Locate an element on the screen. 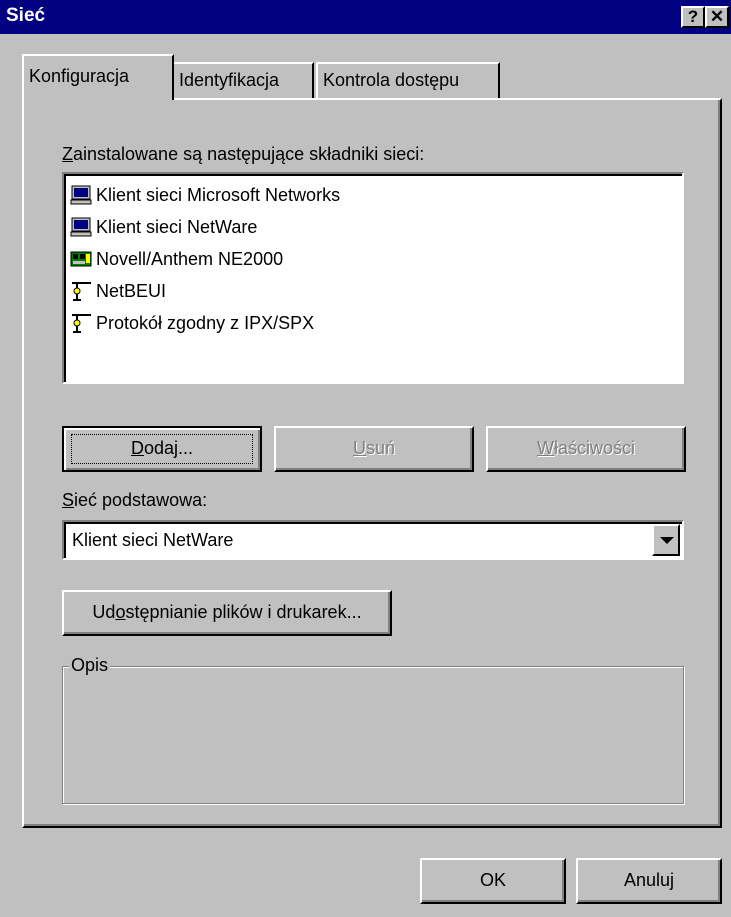 The height and width of the screenshot is (917, 731). tab-identyfikacja: Identyfikacja is located at coordinates (243, 80).